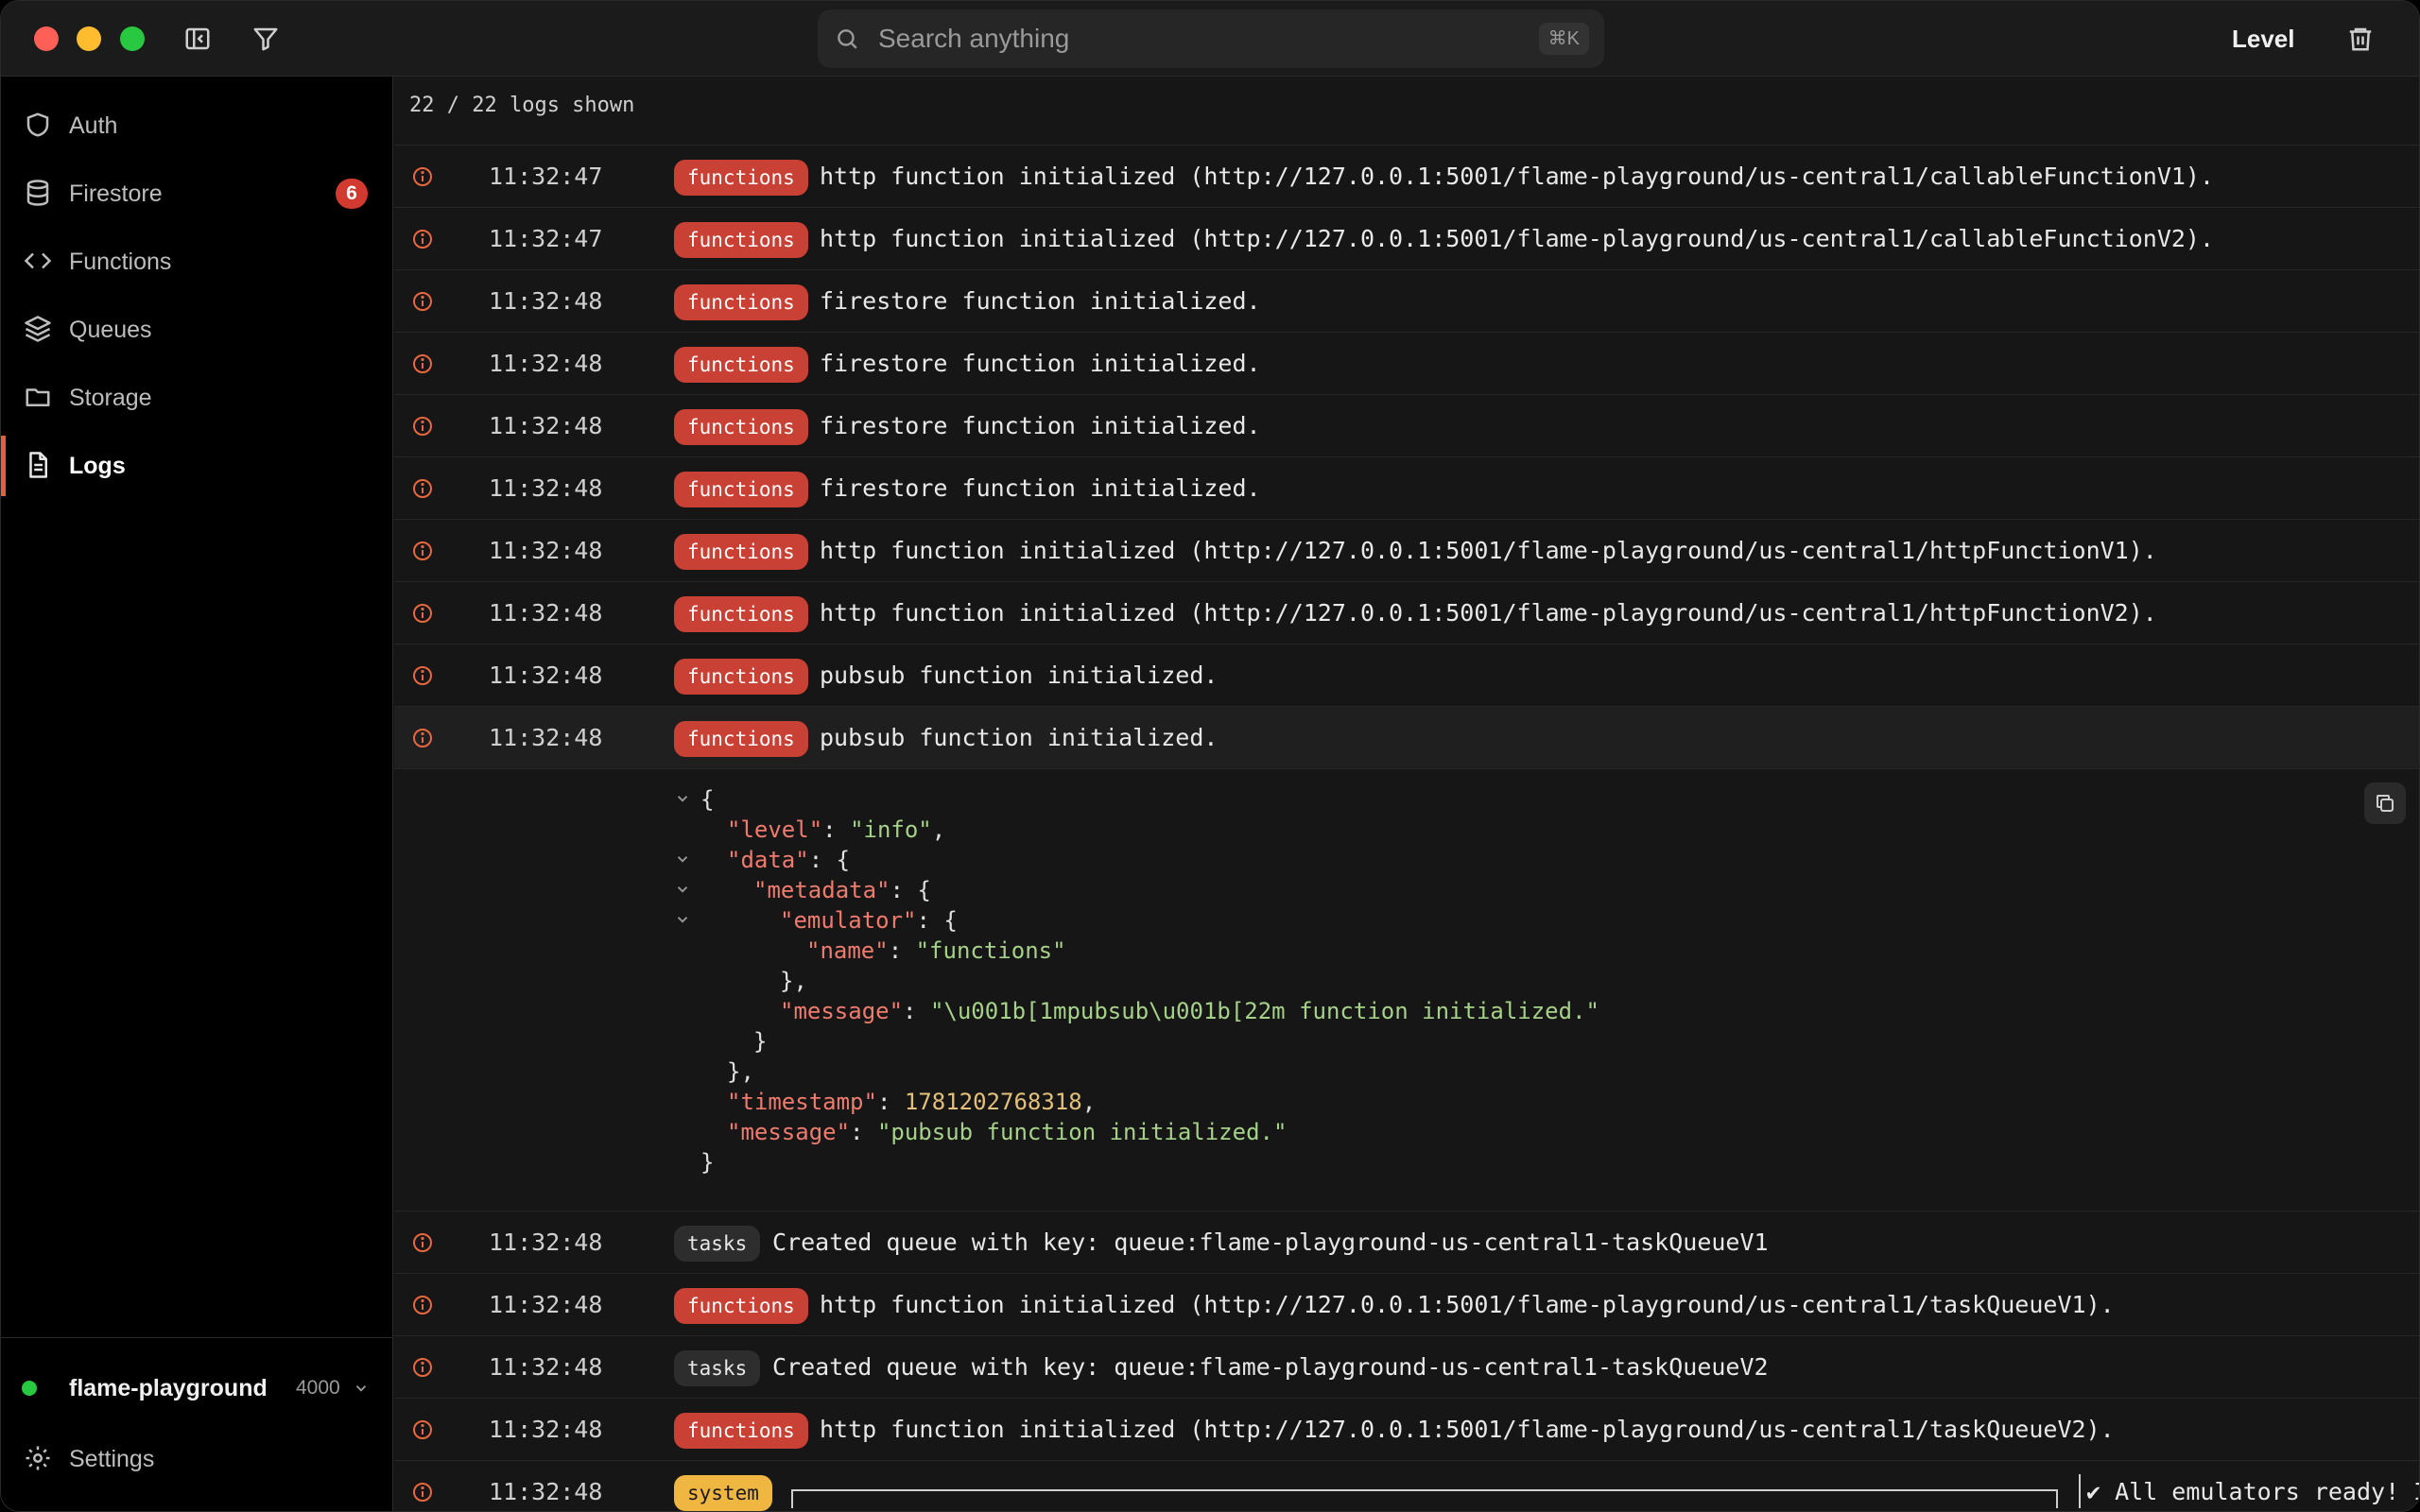 This screenshot has height=1512, width=2420. I want to click on shield-icon, so click(39, 126).